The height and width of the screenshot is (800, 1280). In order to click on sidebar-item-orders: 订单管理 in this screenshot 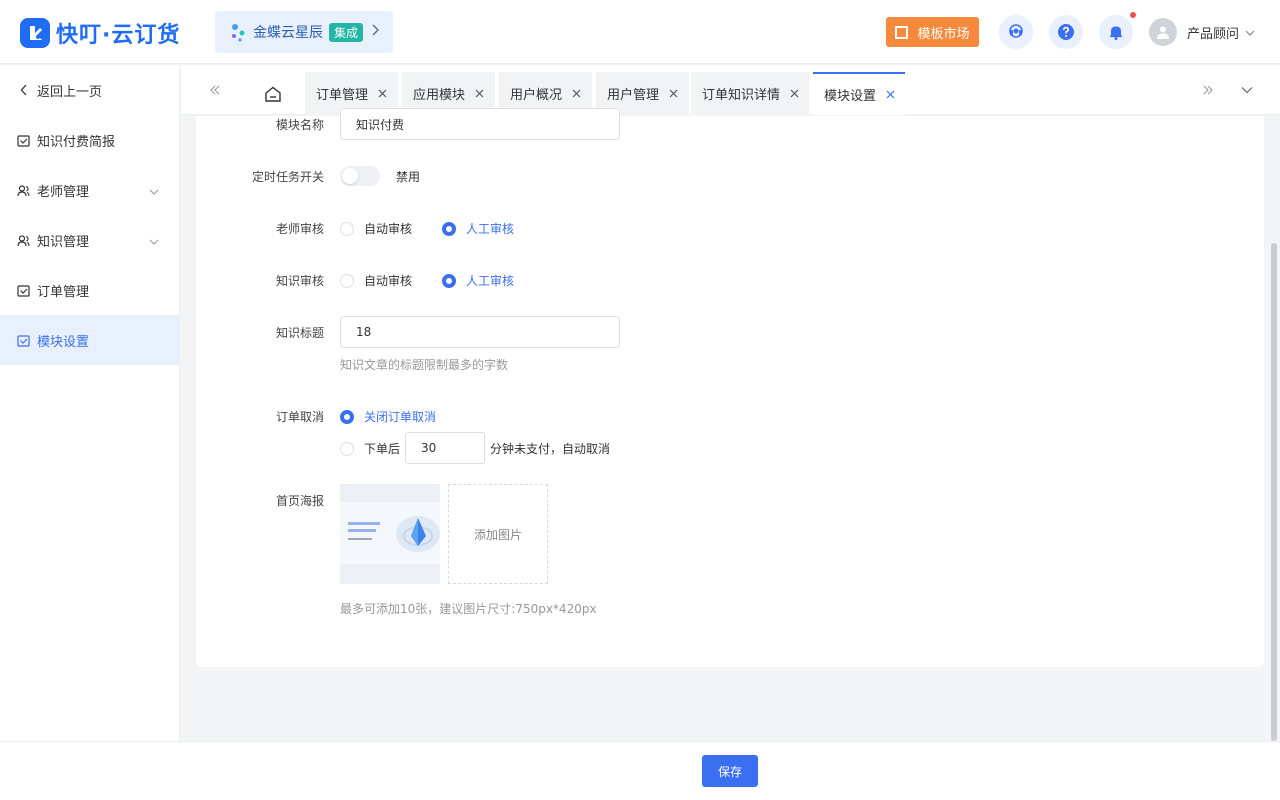, I will do `click(89, 290)`.